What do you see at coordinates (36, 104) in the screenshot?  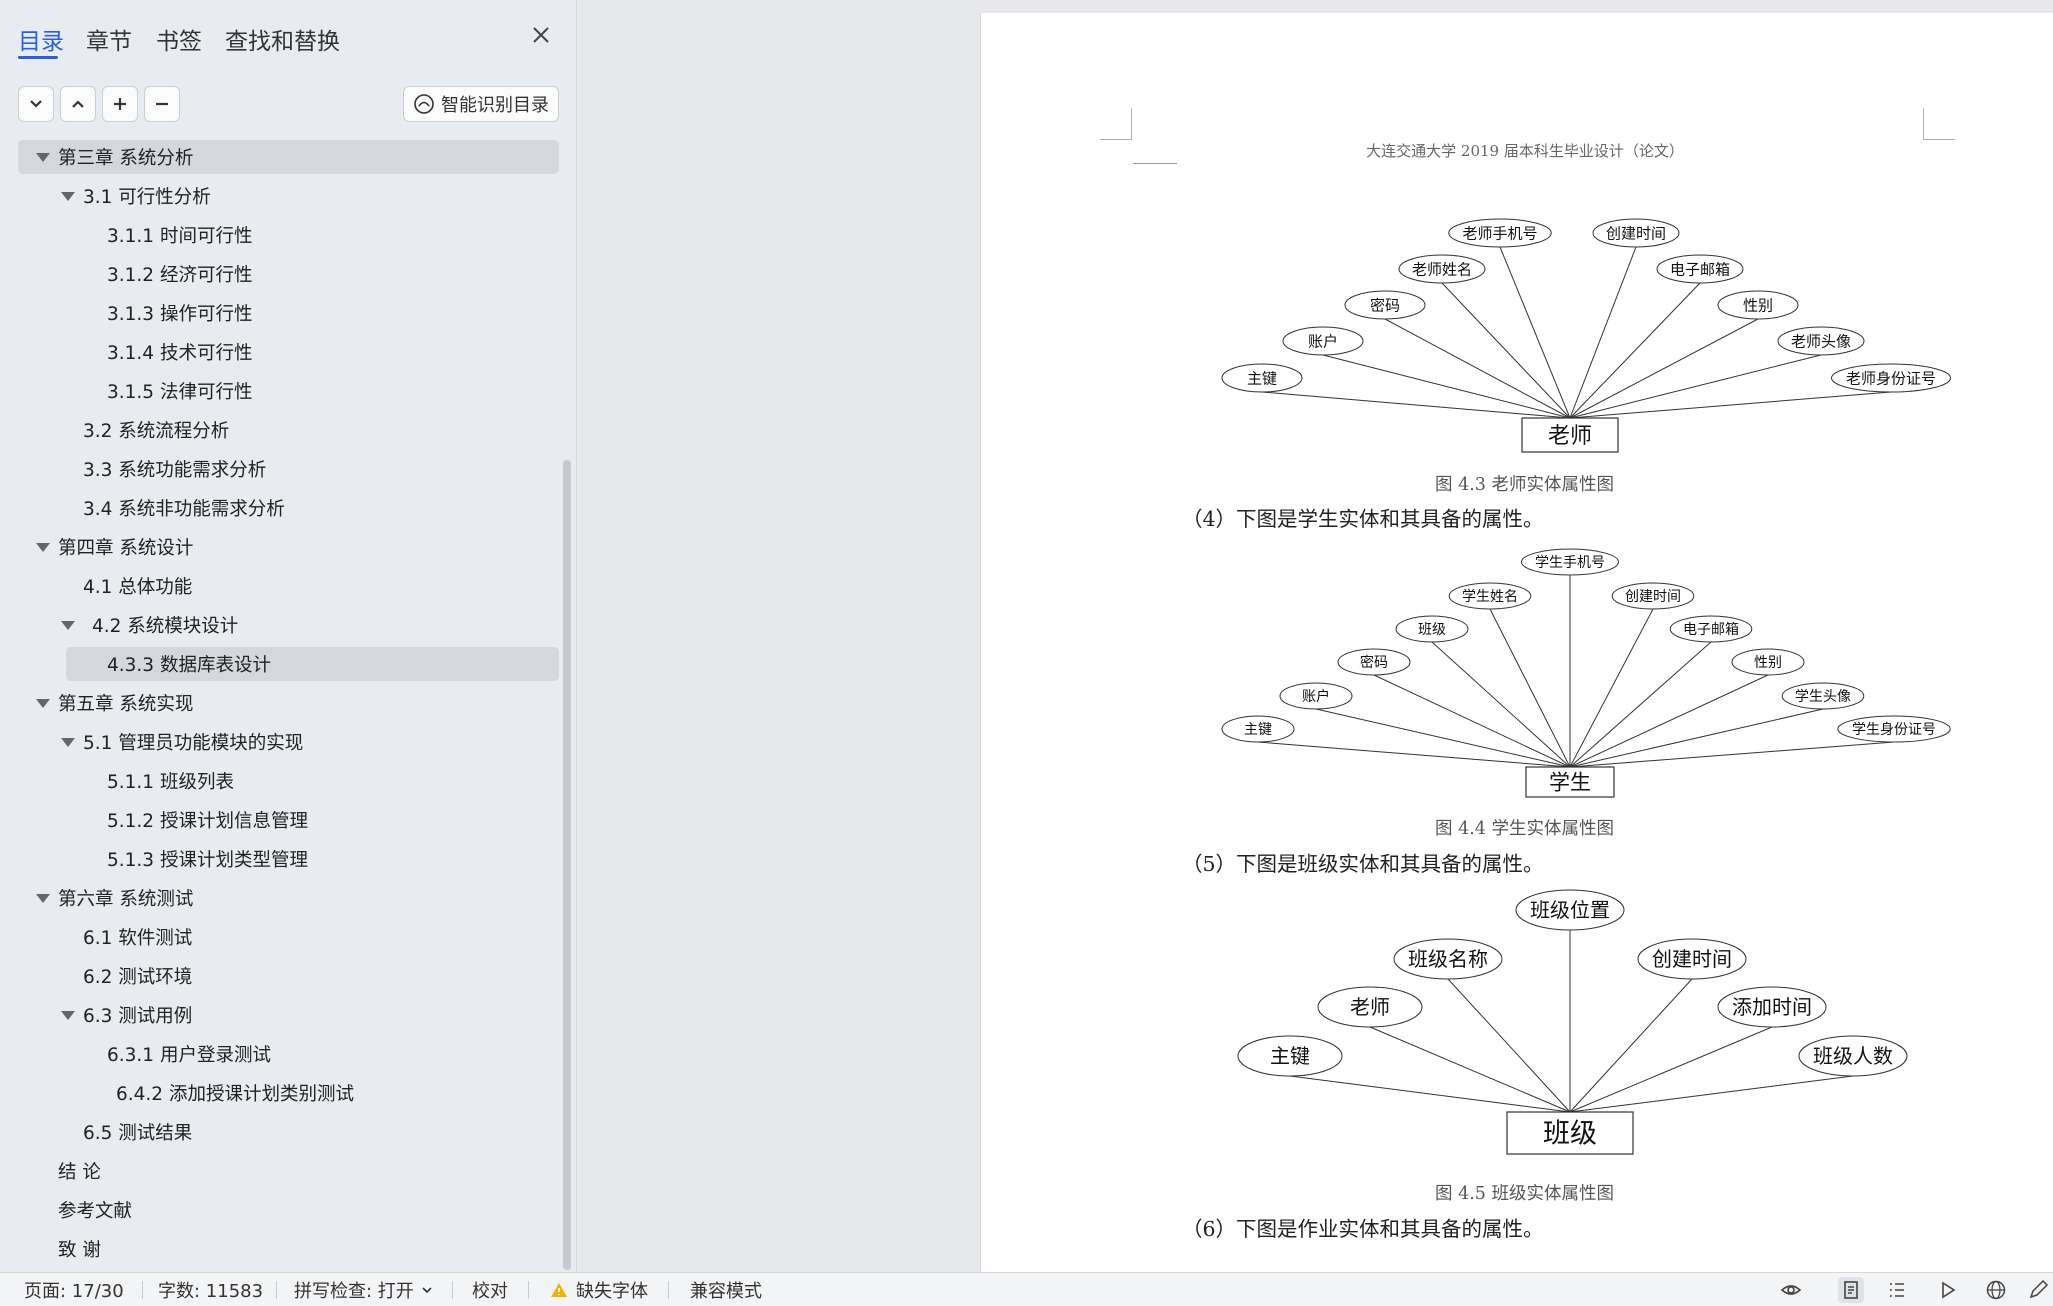 I see `collapse-all-button` at bounding box center [36, 104].